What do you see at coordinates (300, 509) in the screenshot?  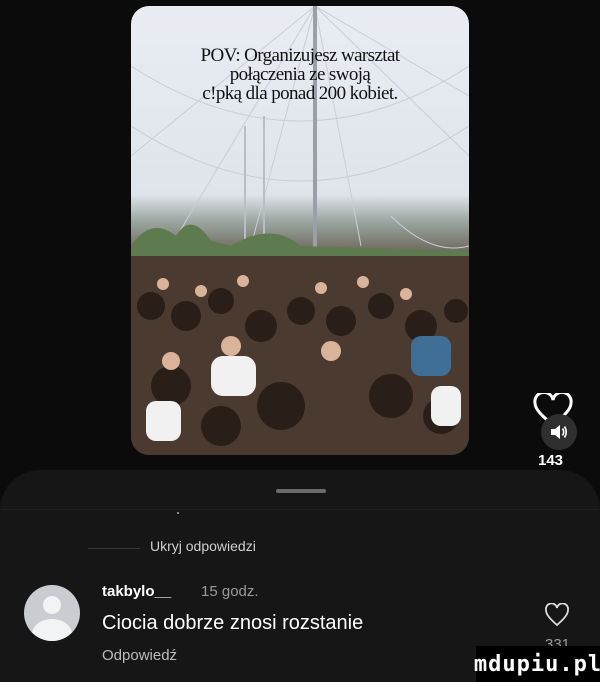 I see `sheet-divider` at bounding box center [300, 509].